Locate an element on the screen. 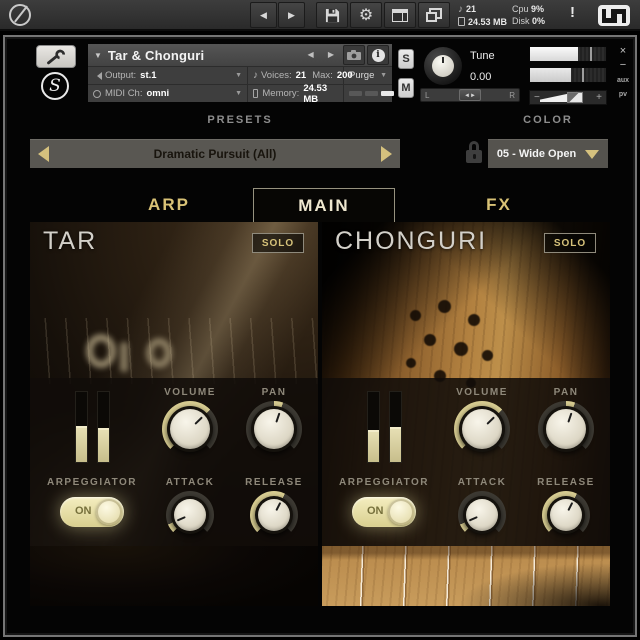 The image size is (640, 640). tar-attack-knob is located at coordinates (190, 515).